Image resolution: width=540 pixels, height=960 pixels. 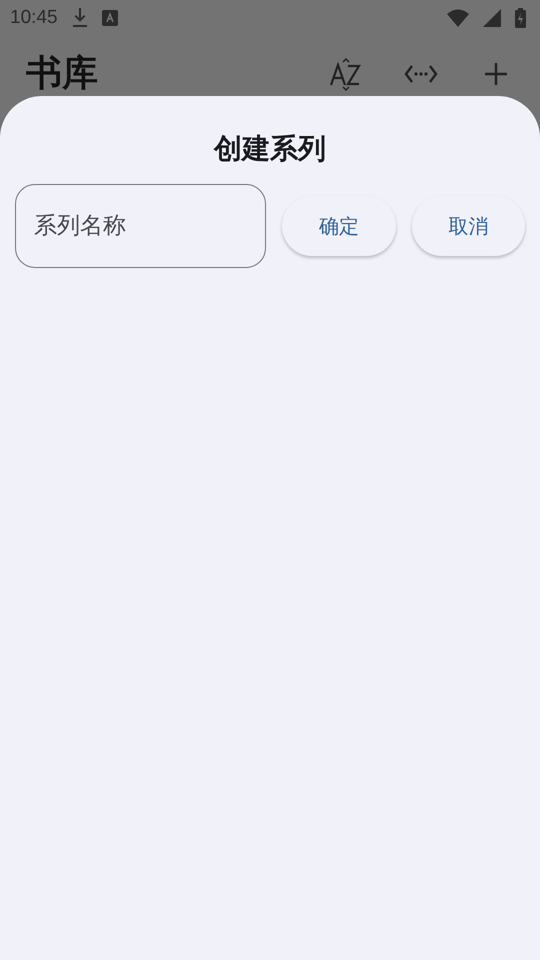 What do you see at coordinates (80, 18) in the screenshot?
I see `download-icon` at bounding box center [80, 18].